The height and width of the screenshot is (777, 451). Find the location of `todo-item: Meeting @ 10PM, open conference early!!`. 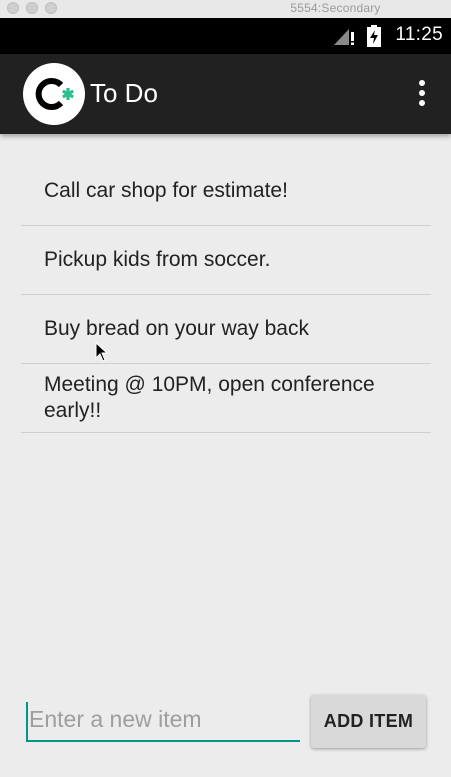

todo-item: Meeting @ 10PM, open conference early!! is located at coordinates (226, 398).